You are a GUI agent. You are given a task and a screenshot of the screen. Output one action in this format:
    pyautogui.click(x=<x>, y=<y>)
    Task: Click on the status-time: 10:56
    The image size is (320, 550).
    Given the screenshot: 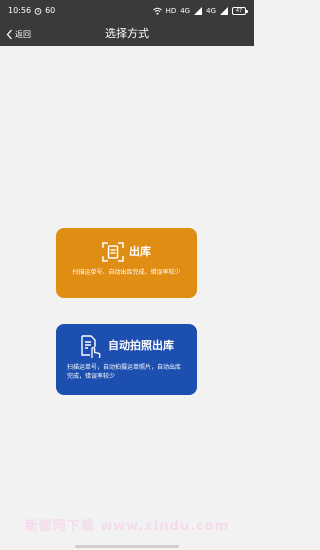 What is the action you would take?
    pyautogui.click(x=20, y=10)
    